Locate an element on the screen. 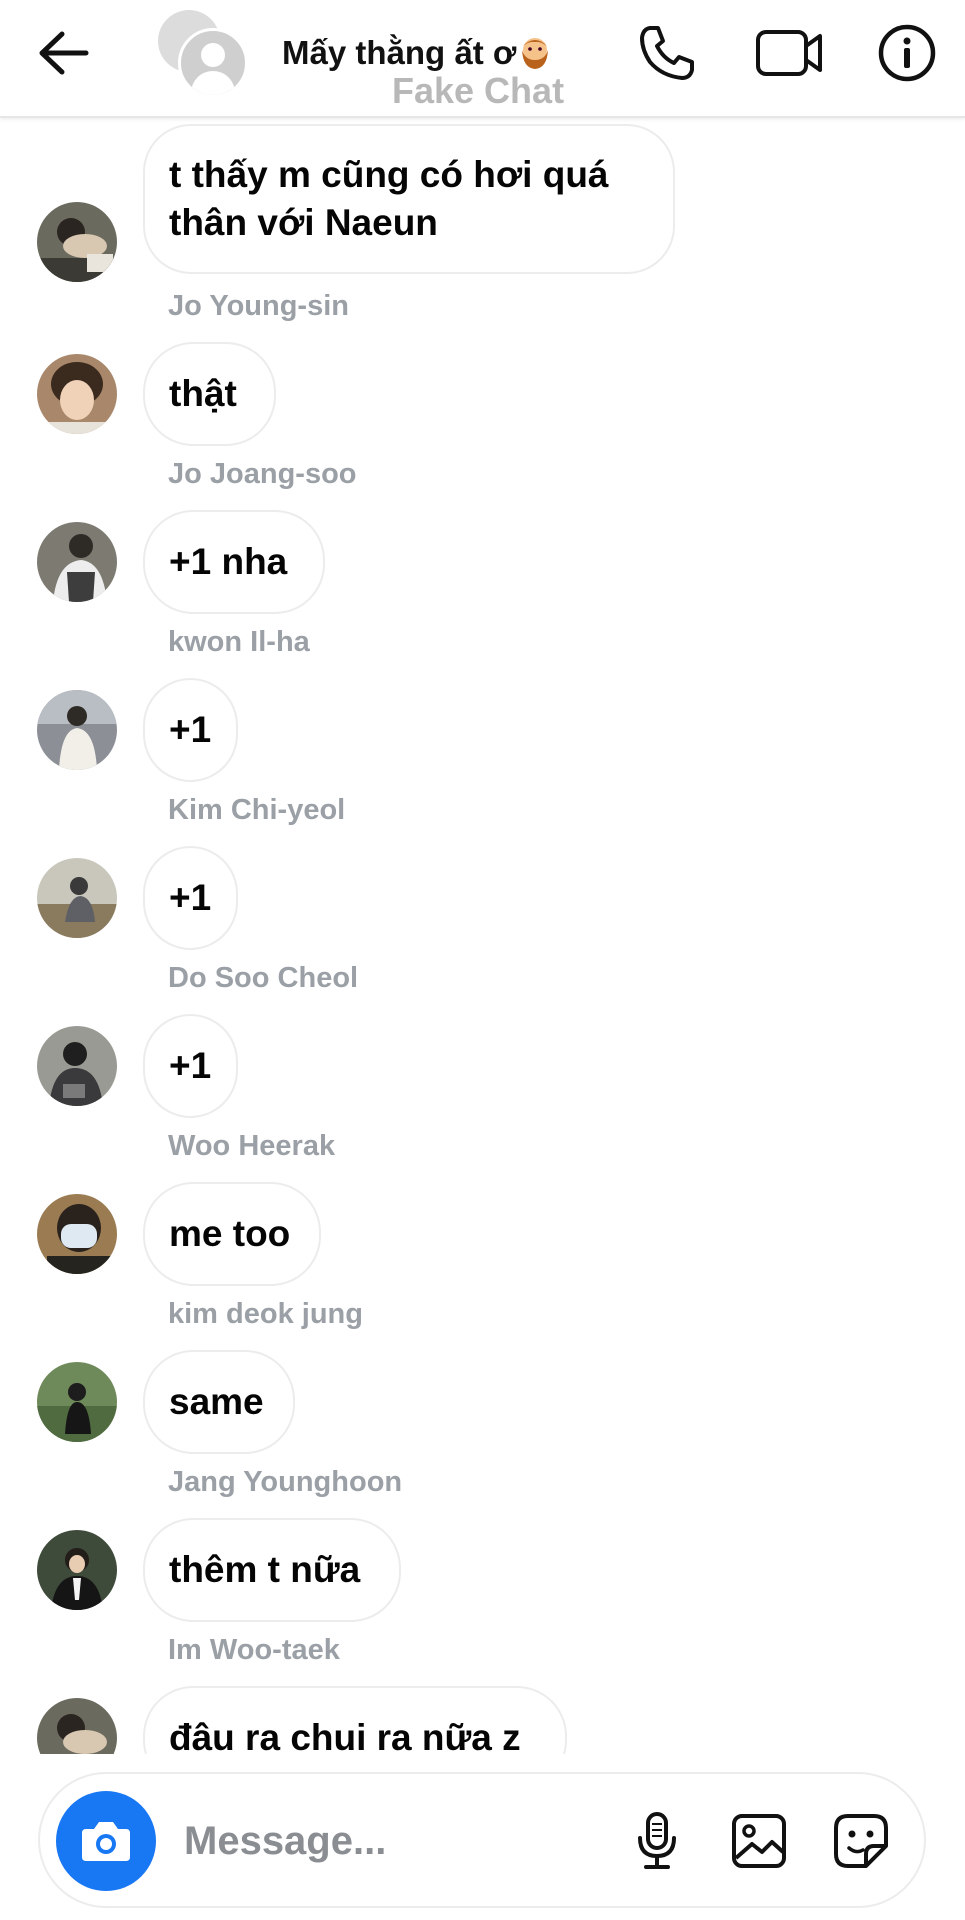 The image size is (965, 1920). message-bubble: thật is located at coordinates (209, 394).